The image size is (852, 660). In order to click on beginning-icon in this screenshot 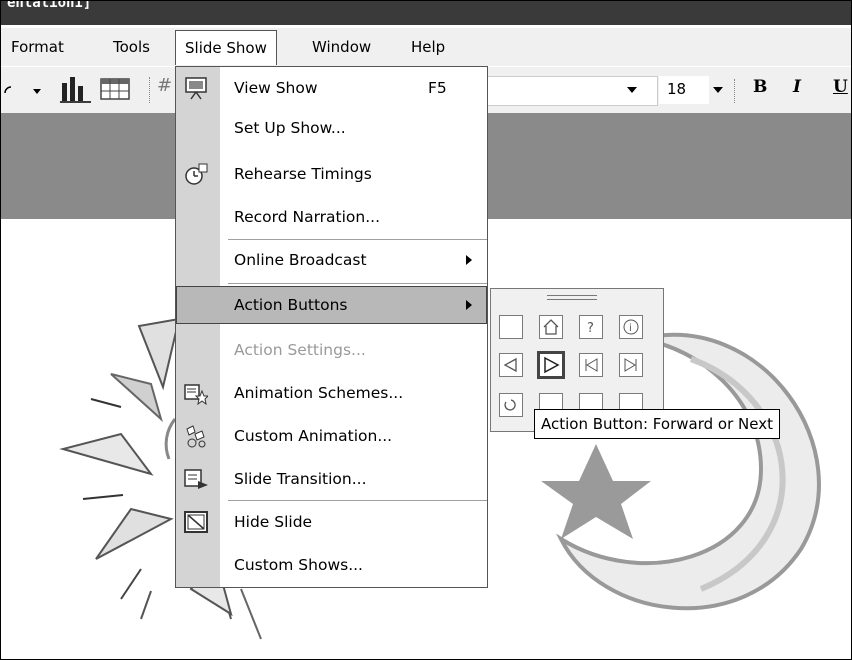, I will do `click(591, 365)`.